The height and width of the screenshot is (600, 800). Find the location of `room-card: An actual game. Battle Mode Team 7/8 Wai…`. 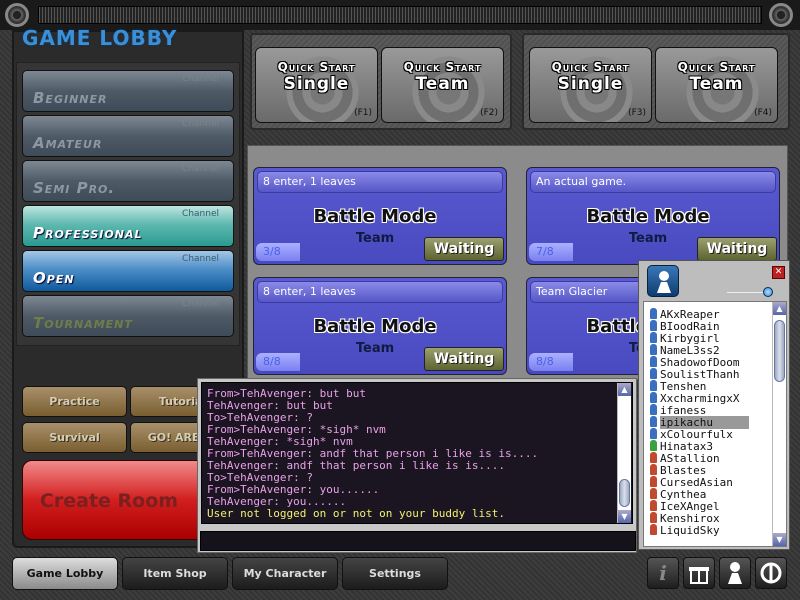

room-card: An actual game. Battle Mode Team 7/8 Wai… is located at coordinates (653, 216).